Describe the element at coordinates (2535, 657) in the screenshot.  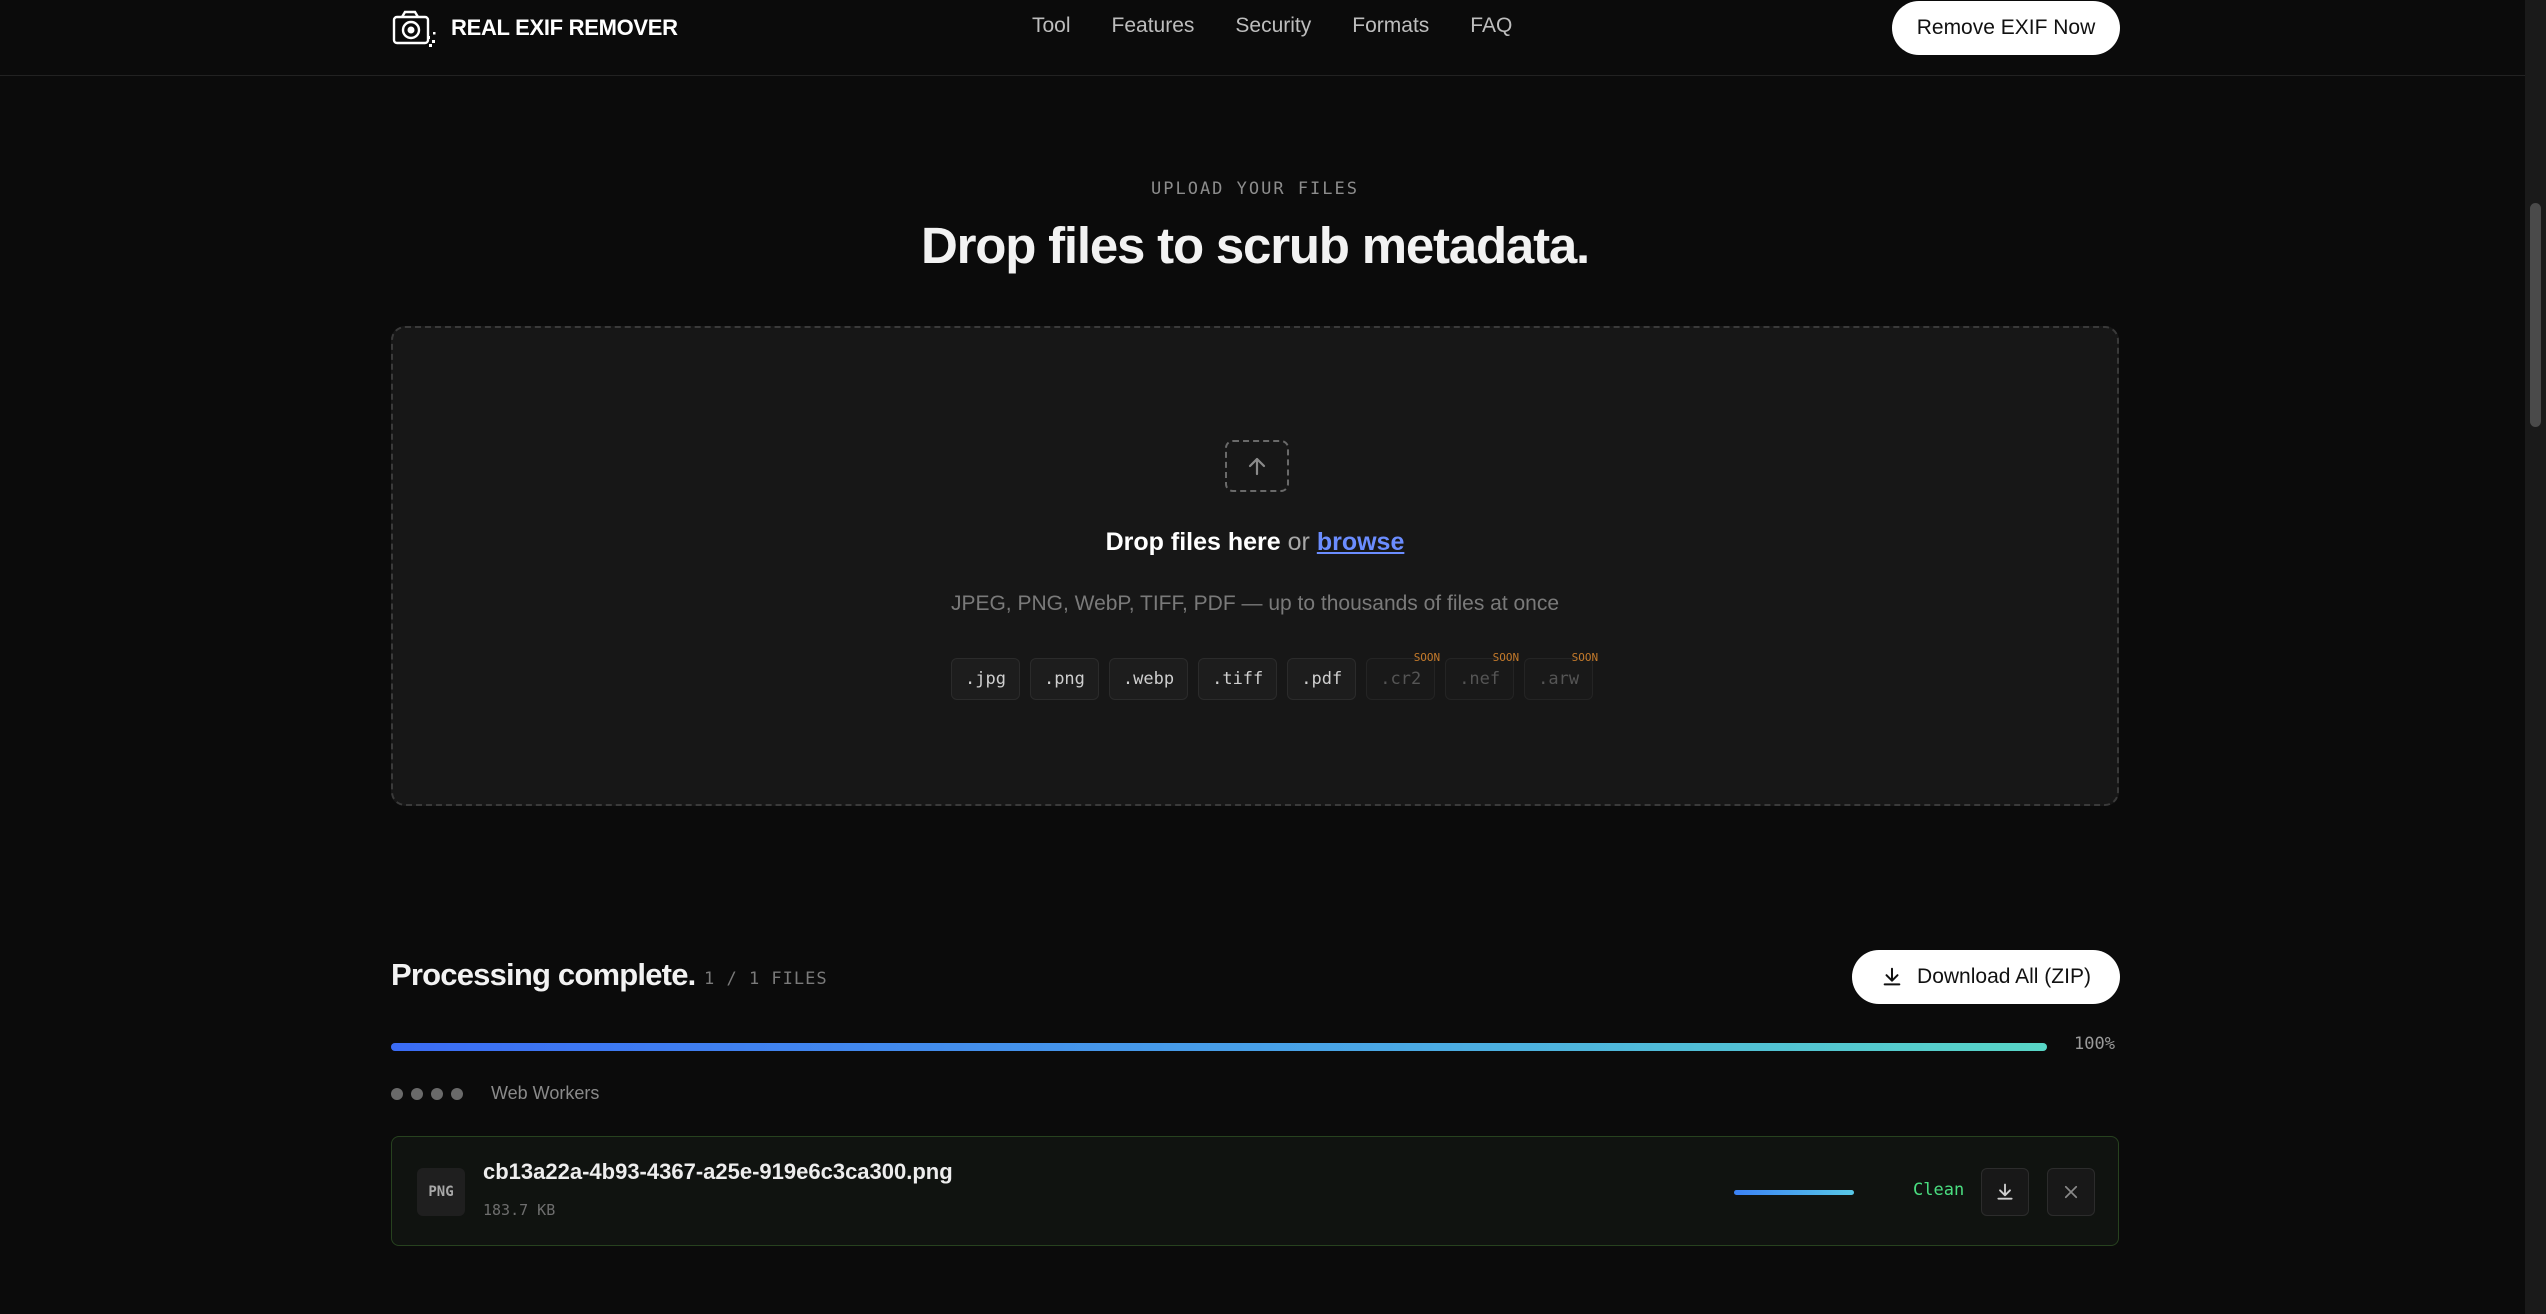
I see `page-scrollbar` at that location.